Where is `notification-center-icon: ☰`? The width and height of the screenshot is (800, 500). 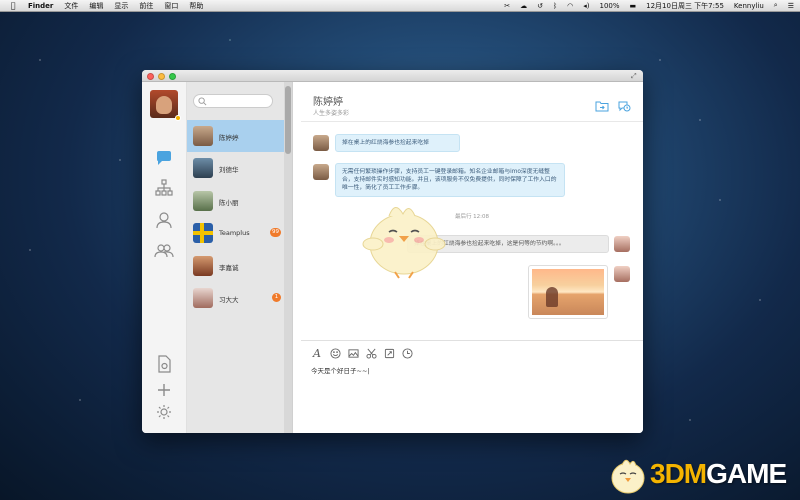
notification-center-icon: ☰ is located at coordinates (791, 6).